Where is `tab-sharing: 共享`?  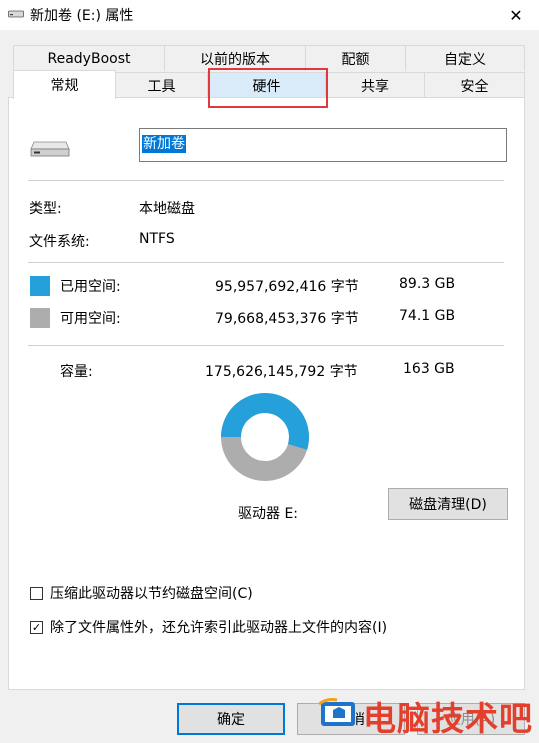
tab-sharing: 共享 is located at coordinates (375, 85).